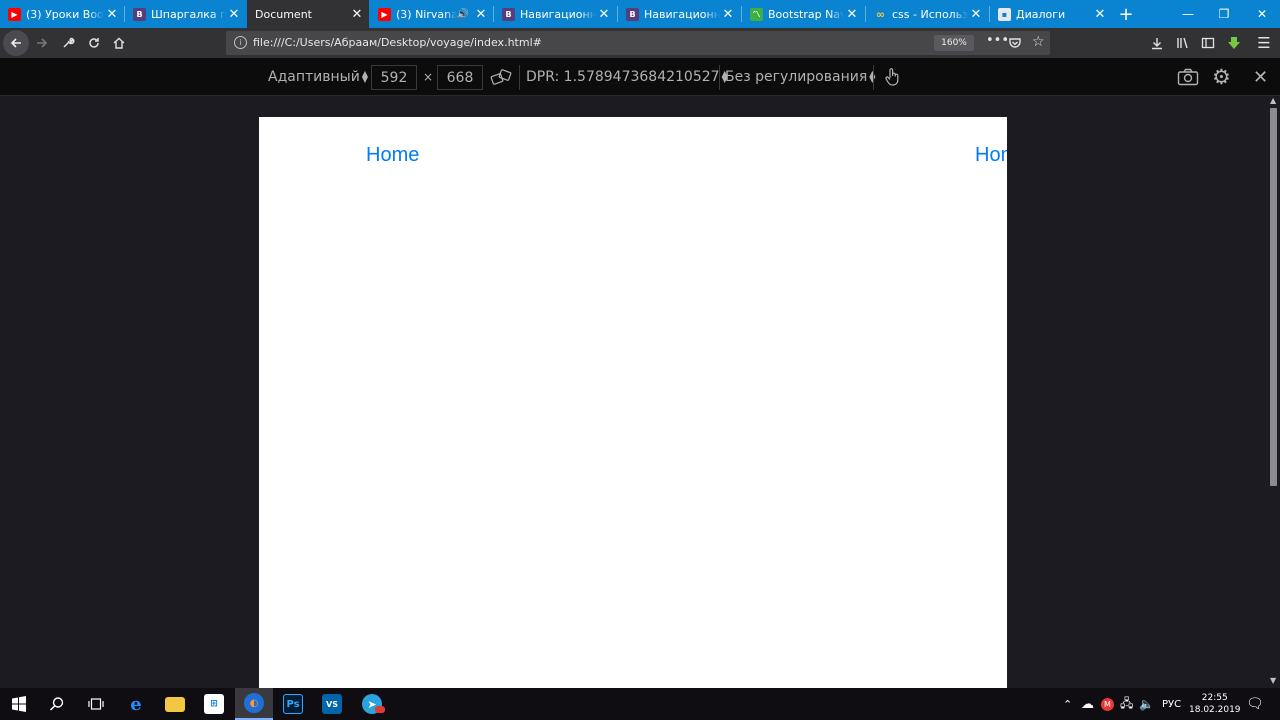 The image size is (1280, 720). What do you see at coordinates (1087, 704) in the screenshot?
I see `onedrive-icon: ☁` at bounding box center [1087, 704].